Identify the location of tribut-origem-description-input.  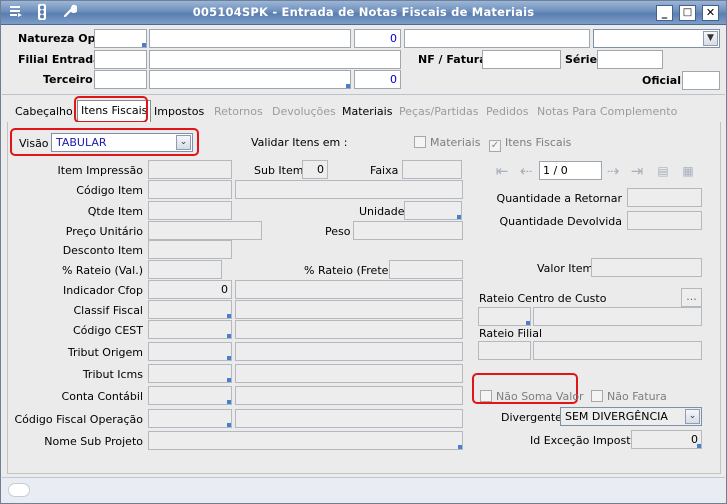
(349, 351).